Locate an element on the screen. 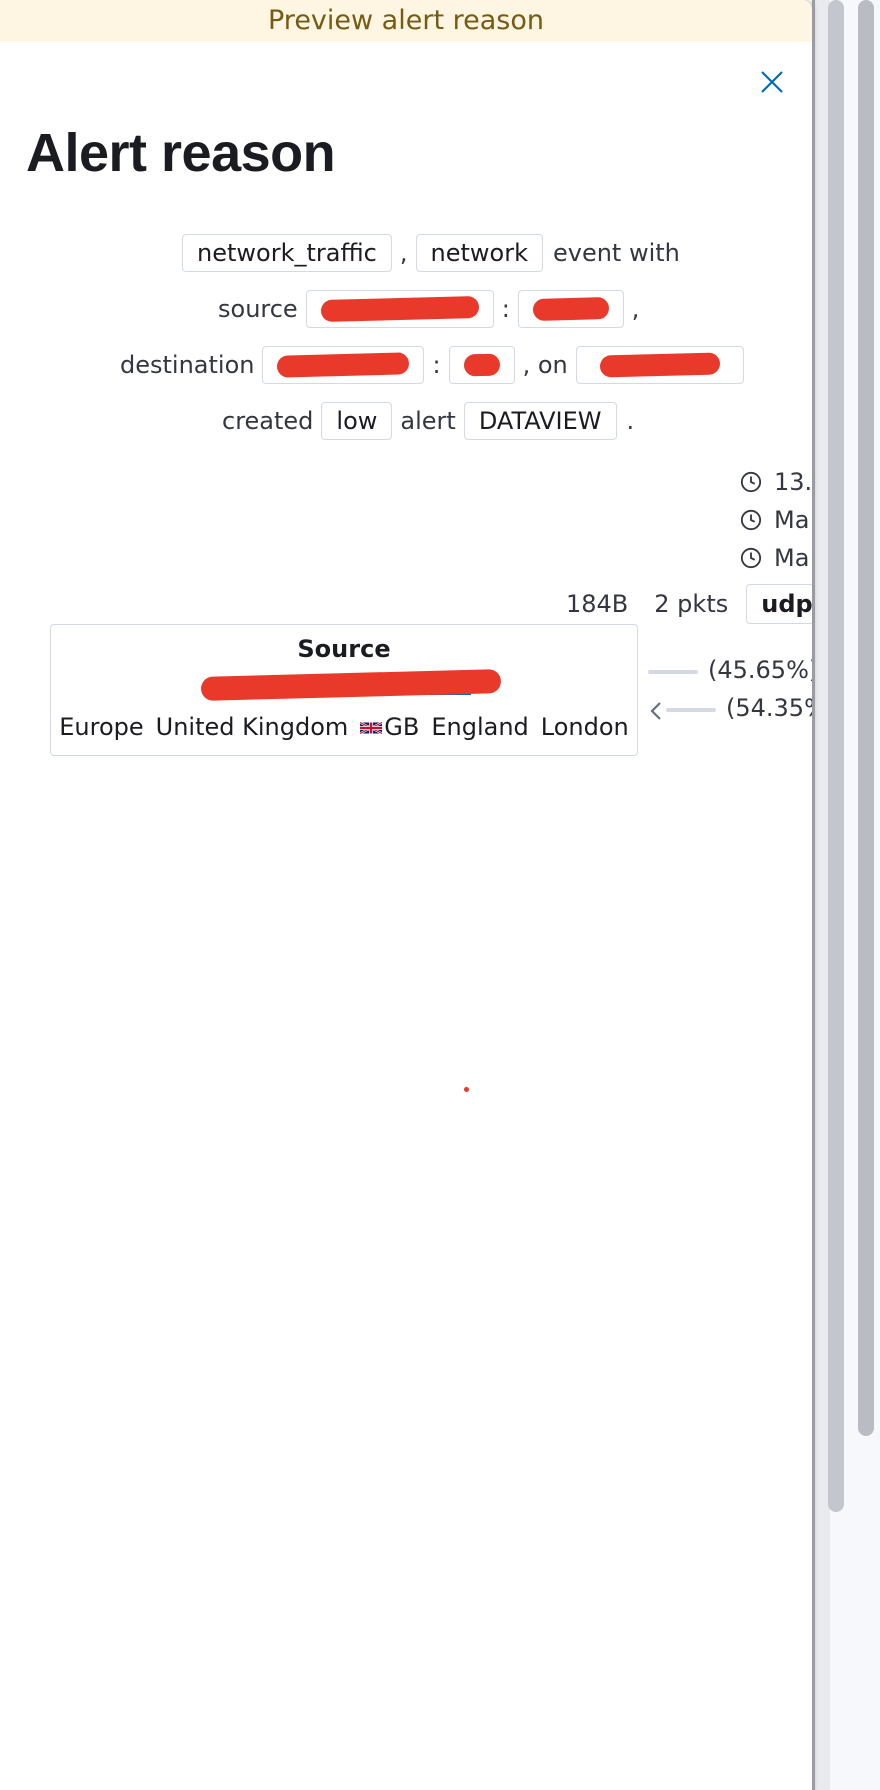 This screenshot has height=1790, width=880. inner-scrollbar-thumb is located at coordinates (836, 756).